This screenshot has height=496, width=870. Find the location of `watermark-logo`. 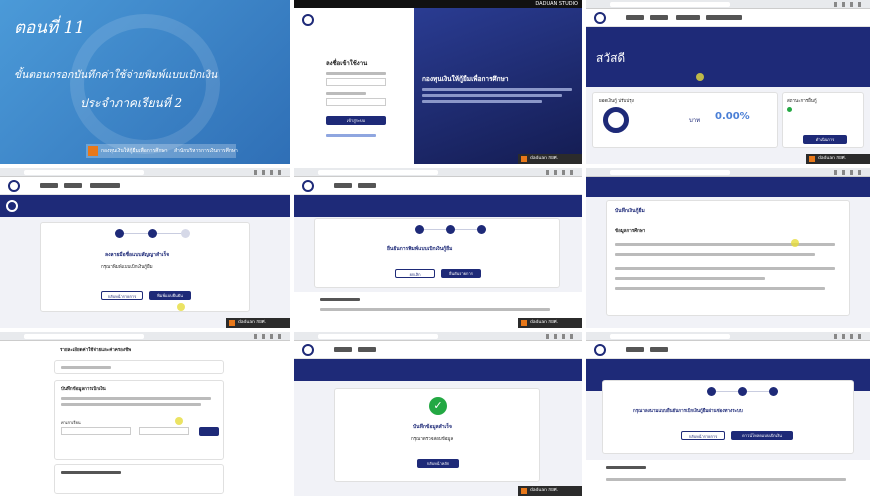

watermark-logo is located at coordinates (145, 84).